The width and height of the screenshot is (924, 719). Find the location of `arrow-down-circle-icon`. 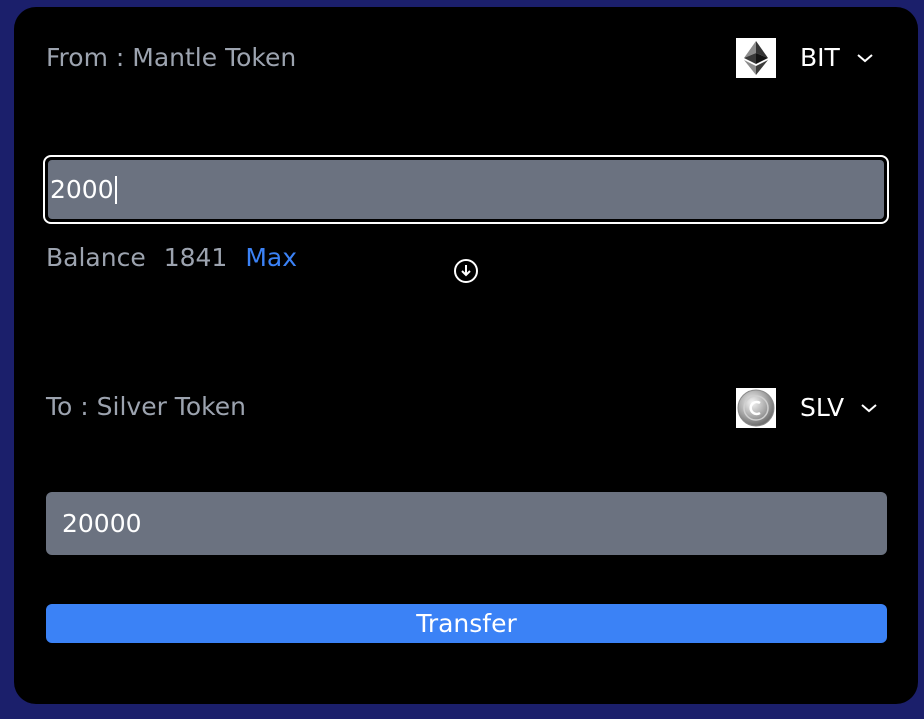

arrow-down-circle-icon is located at coordinates (466, 271).